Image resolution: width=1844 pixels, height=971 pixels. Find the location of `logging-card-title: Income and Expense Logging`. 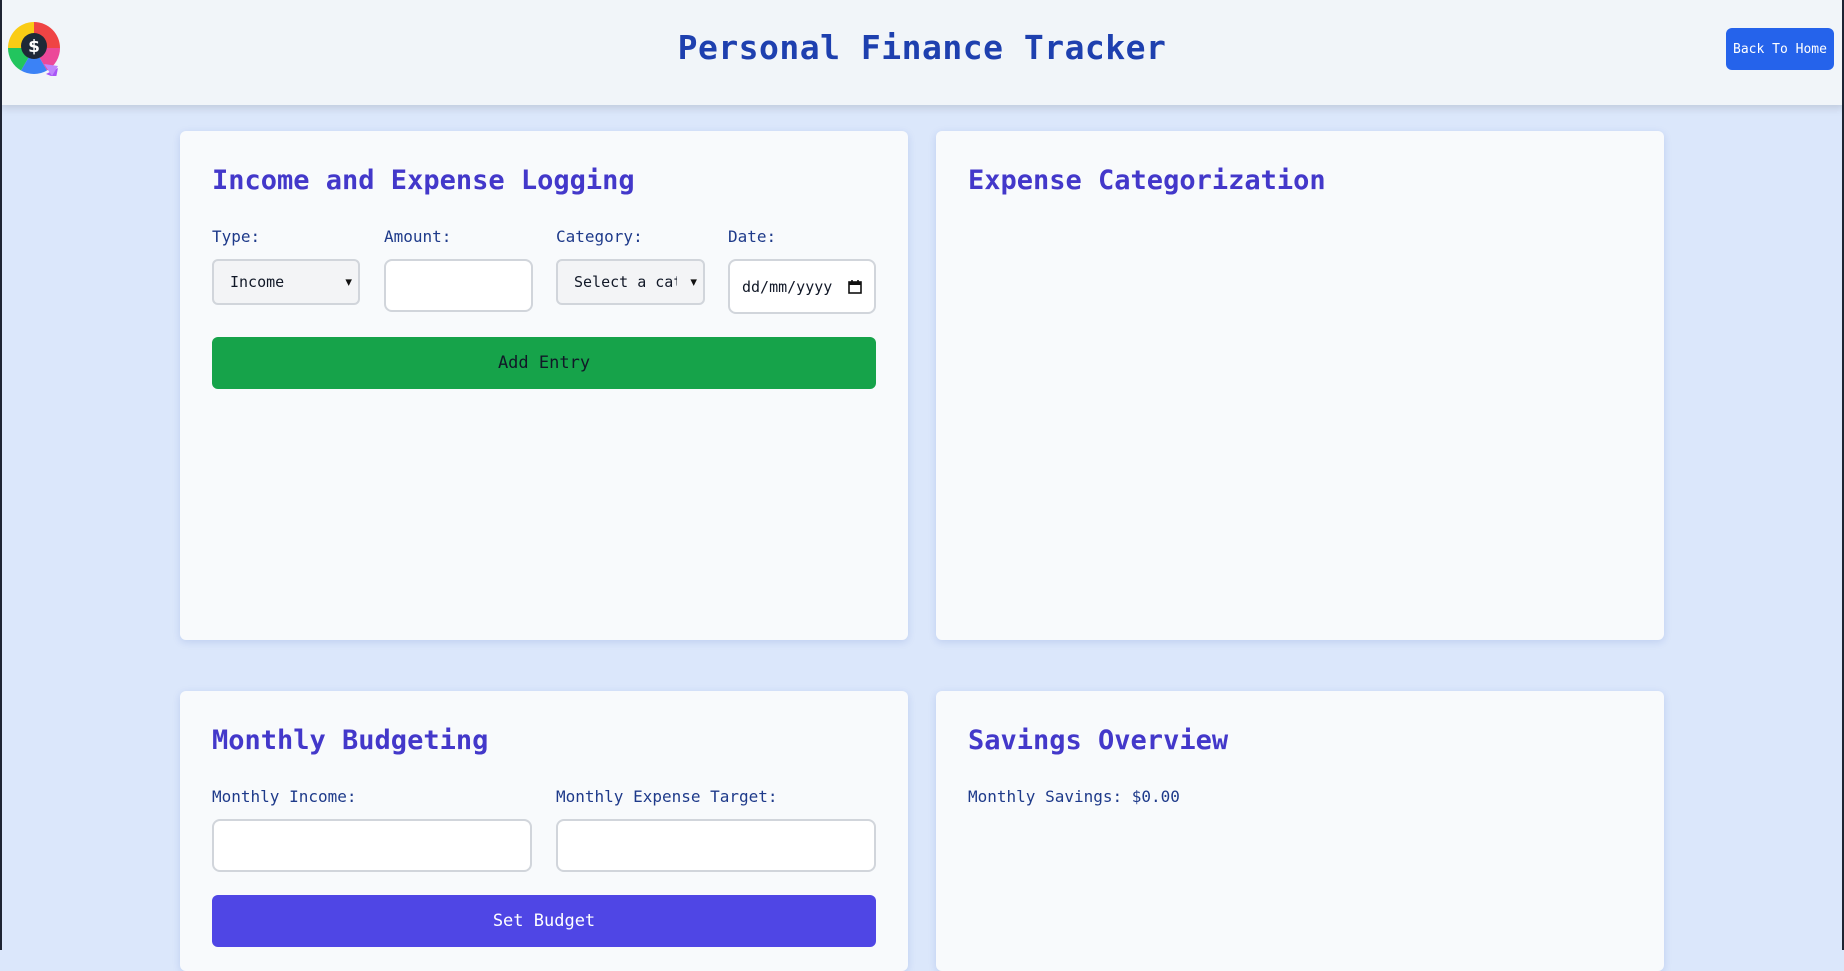

logging-card-title: Income and Expense Logging is located at coordinates (423, 180).